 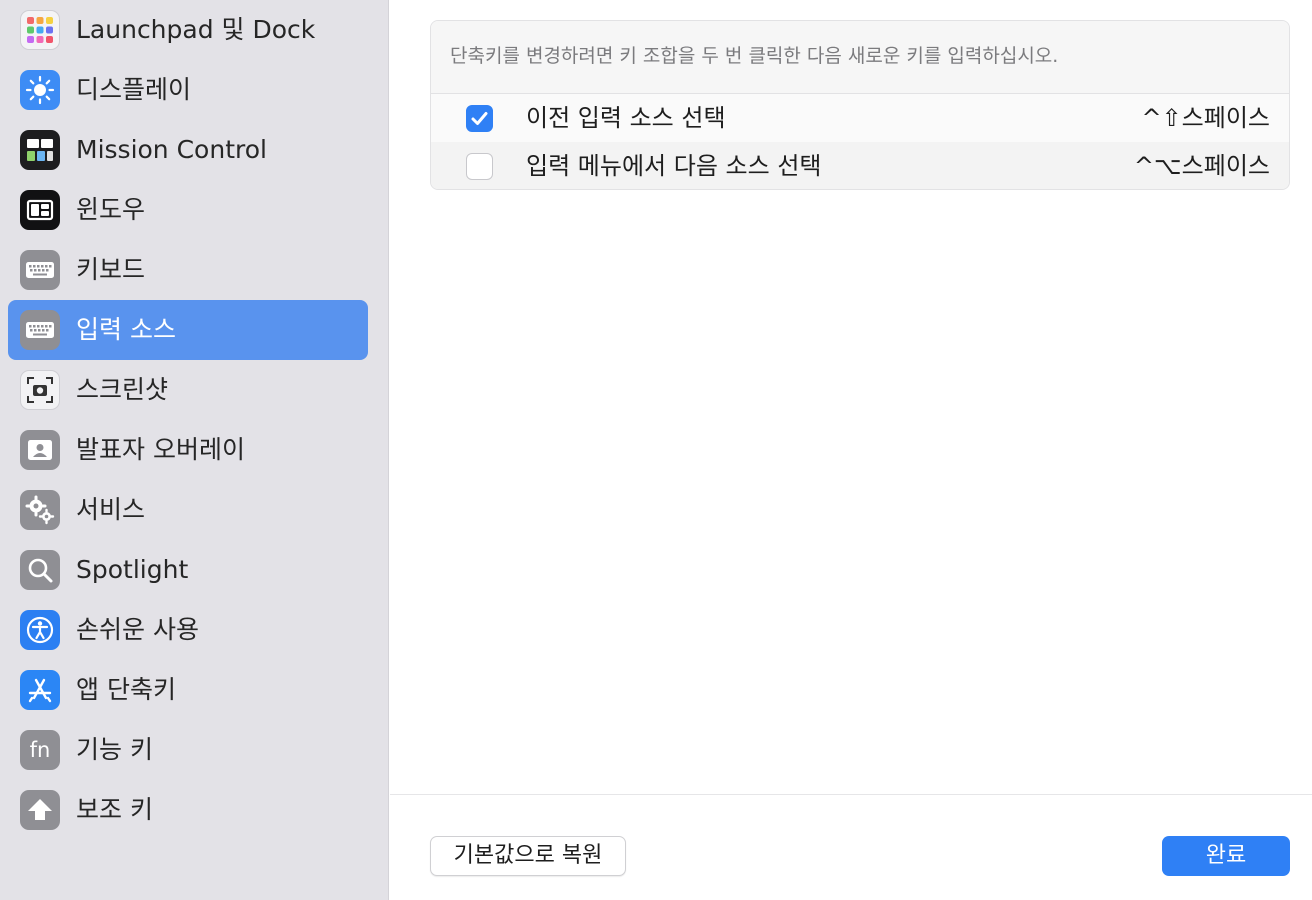 I want to click on footer-divider, so click(x=851, y=794).